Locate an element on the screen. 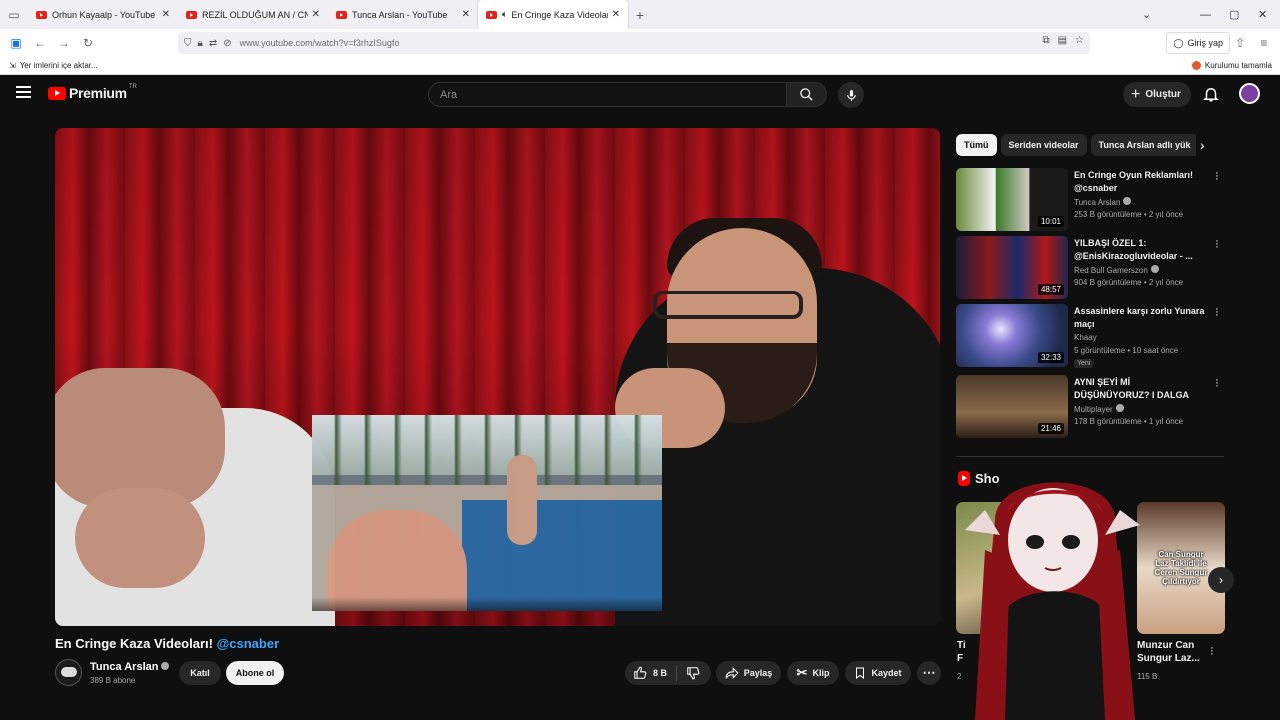  video-thumbnail: 21:46 is located at coordinates (1012, 406).